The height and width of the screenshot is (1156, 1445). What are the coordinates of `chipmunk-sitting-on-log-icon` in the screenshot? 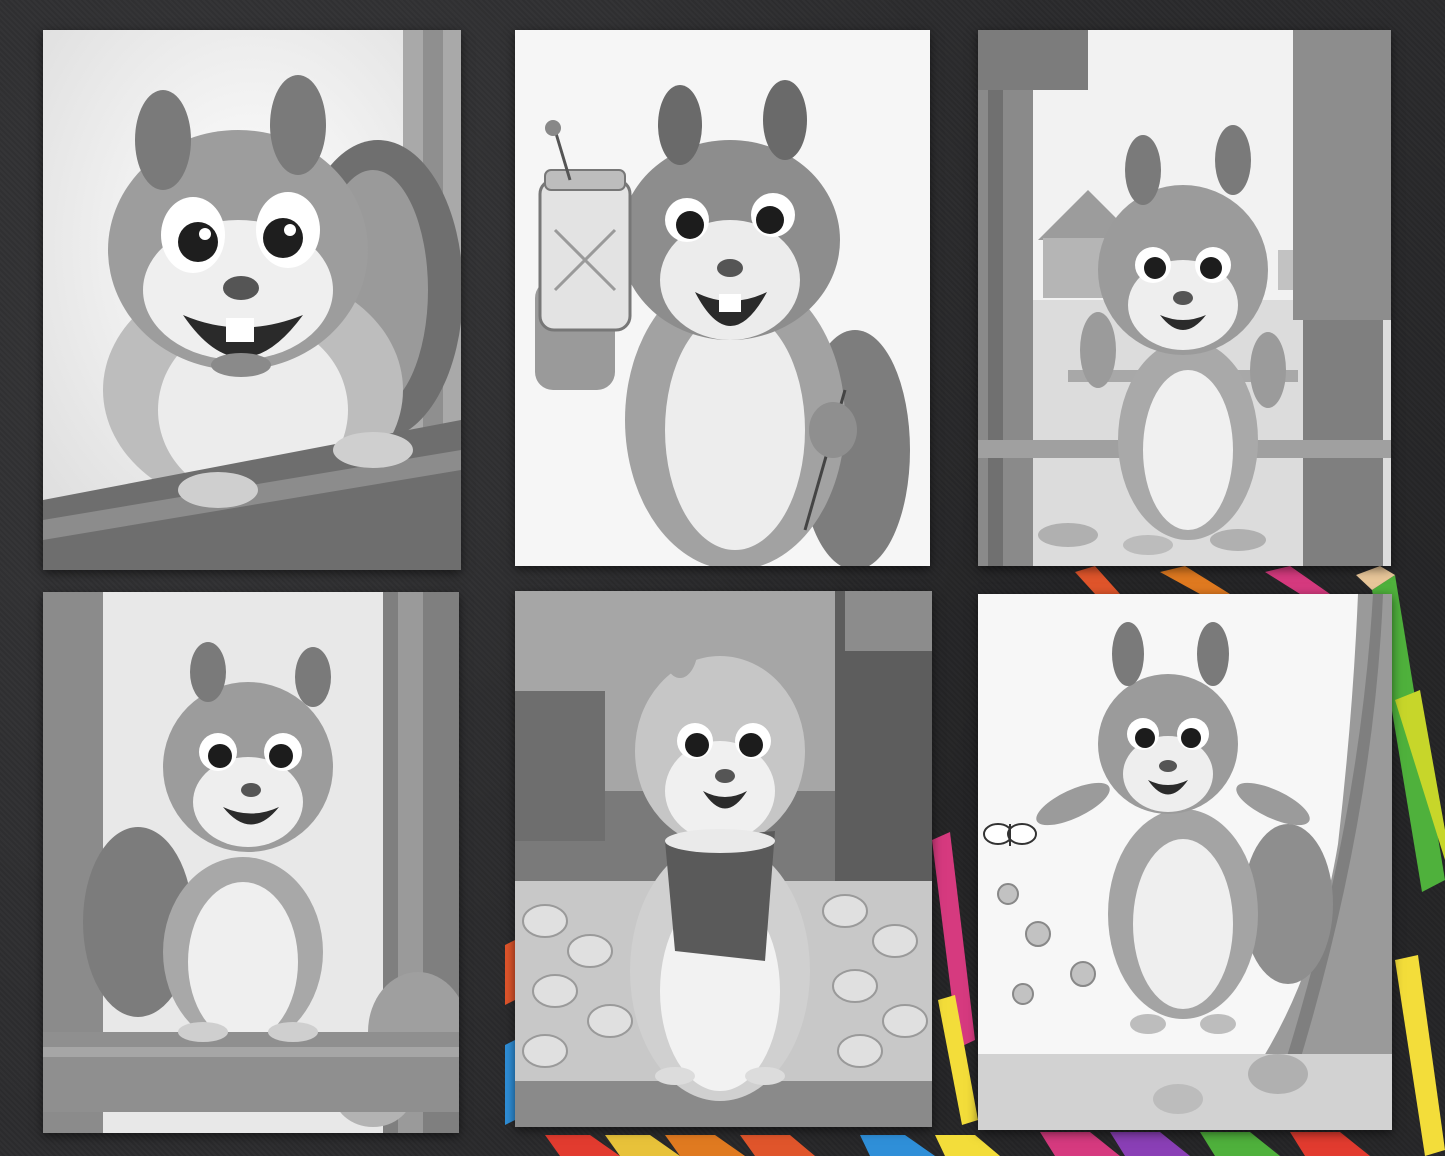 It's located at (251, 862).